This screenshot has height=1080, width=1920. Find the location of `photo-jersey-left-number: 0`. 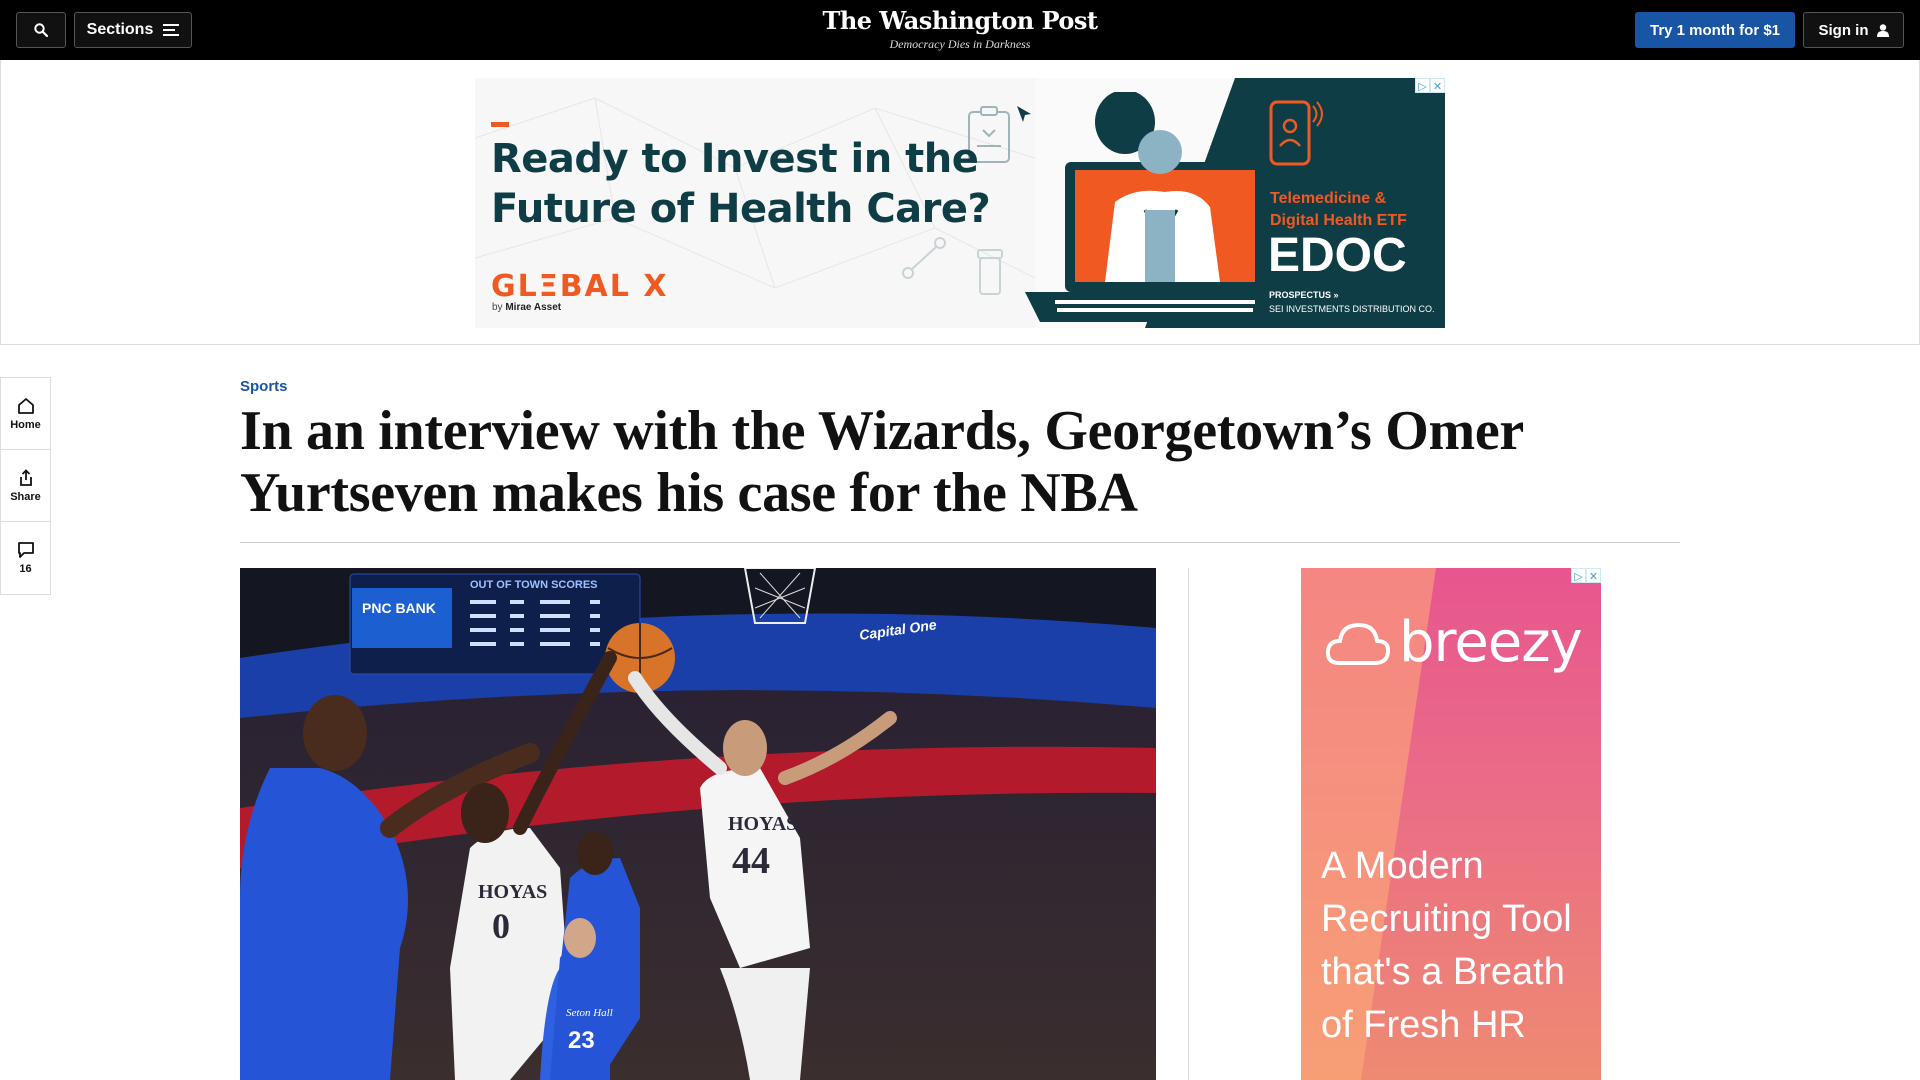

photo-jersey-left-number: 0 is located at coordinates (501, 926).